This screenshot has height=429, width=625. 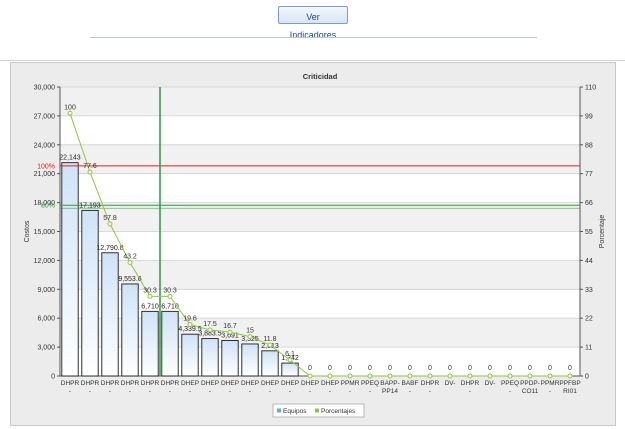 What do you see at coordinates (589, 116) in the screenshot?
I see `y2-tick-label: 99` at bounding box center [589, 116].